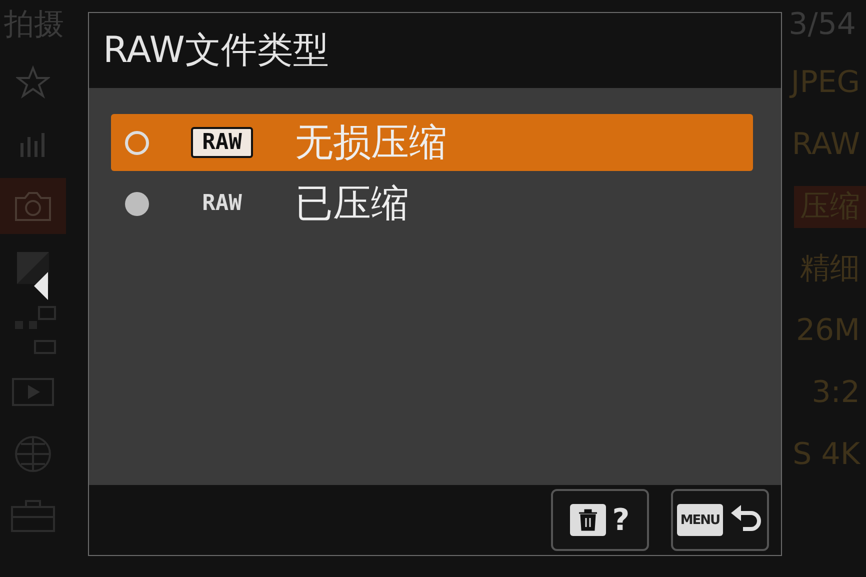 The height and width of the screenshot is (577, 866). What do you see at coordinates (352, 203) in the screenshot?
I see `option-label: 已压缩` at bounding box center [352, 203].